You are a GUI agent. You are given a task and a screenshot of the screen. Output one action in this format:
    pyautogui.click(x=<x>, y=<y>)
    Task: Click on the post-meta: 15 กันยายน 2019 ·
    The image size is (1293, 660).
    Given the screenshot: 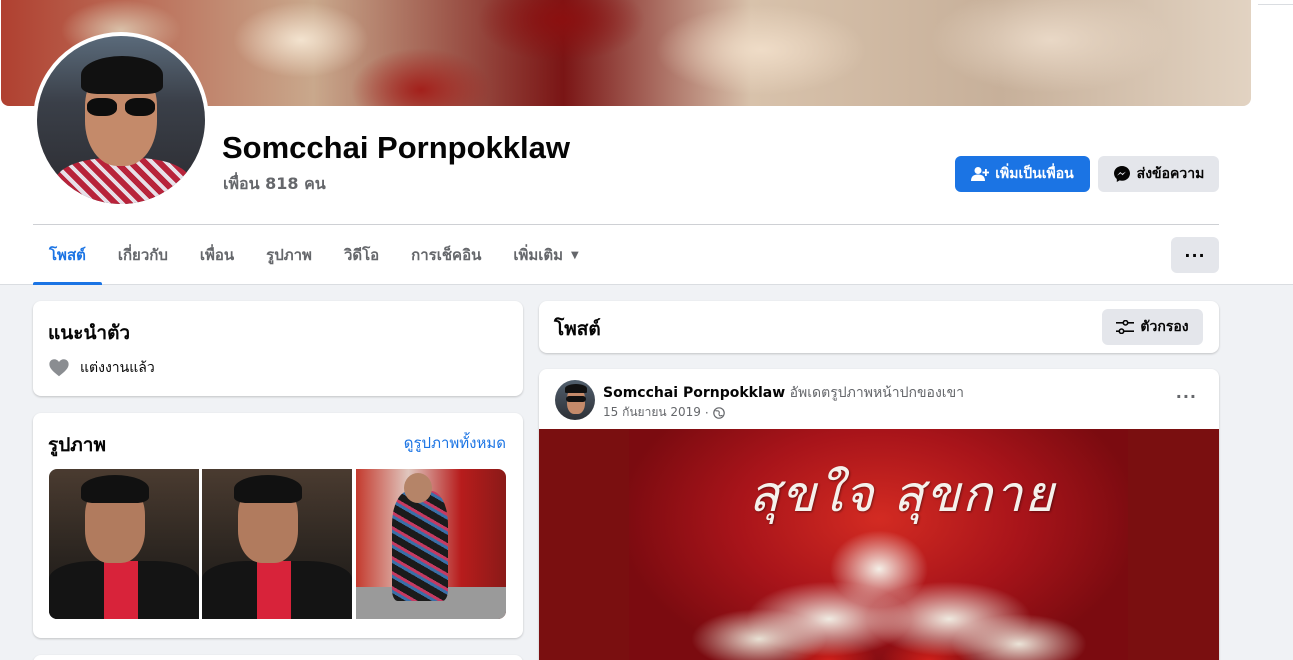 What is the action you would take?
    pyautogui.click(x=664, y=412)
    